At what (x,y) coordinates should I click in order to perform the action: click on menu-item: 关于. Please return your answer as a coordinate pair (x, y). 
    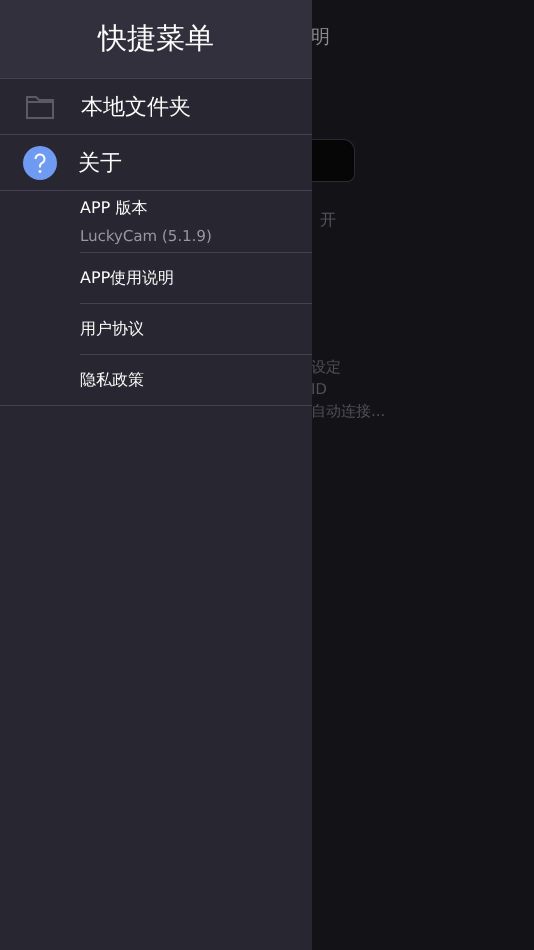
    Looking at the image, I should click on (156, 163).